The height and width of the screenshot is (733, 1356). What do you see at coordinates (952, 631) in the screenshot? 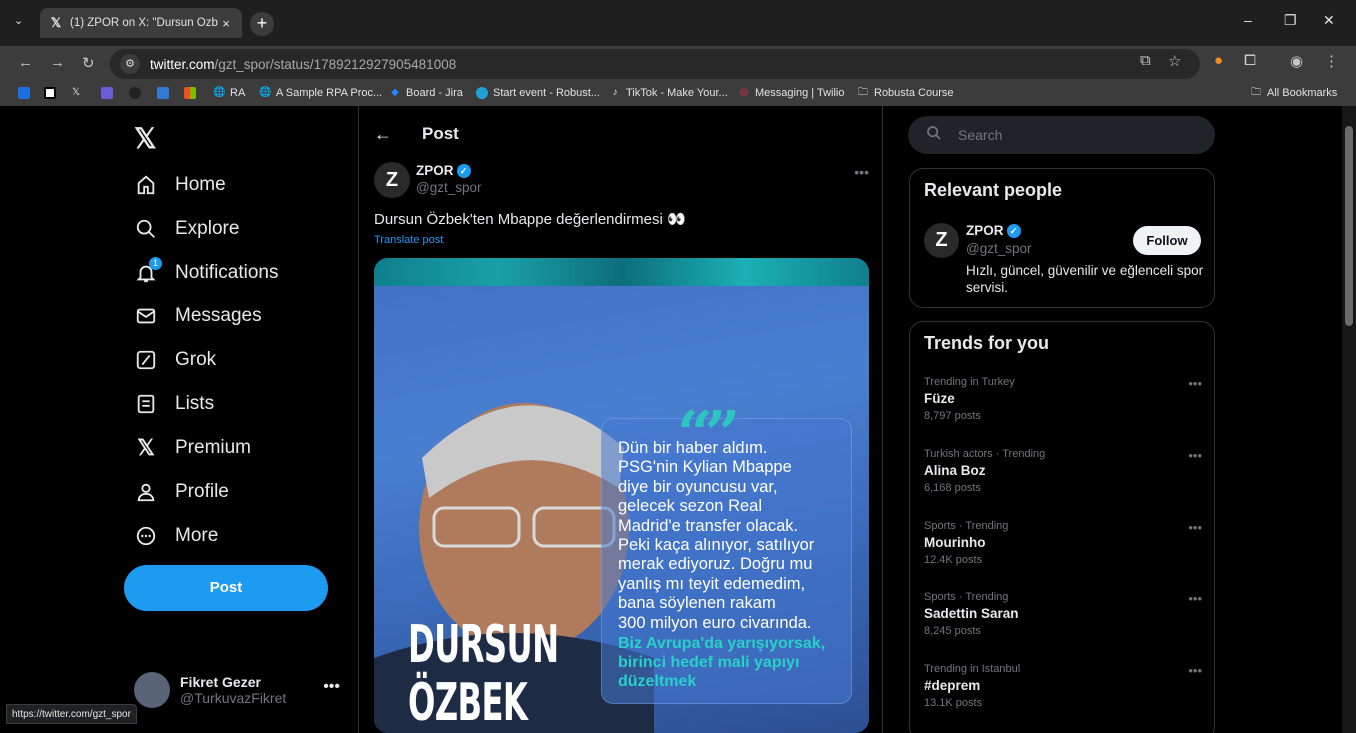
I see `trend-count: 8,245 posts` at bounding box center [952, 631].